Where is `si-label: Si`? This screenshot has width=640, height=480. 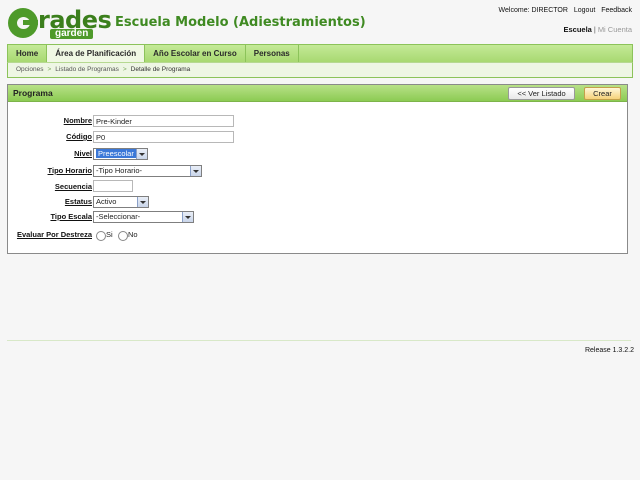 si-label: Si is located at coordinates (109, 234).